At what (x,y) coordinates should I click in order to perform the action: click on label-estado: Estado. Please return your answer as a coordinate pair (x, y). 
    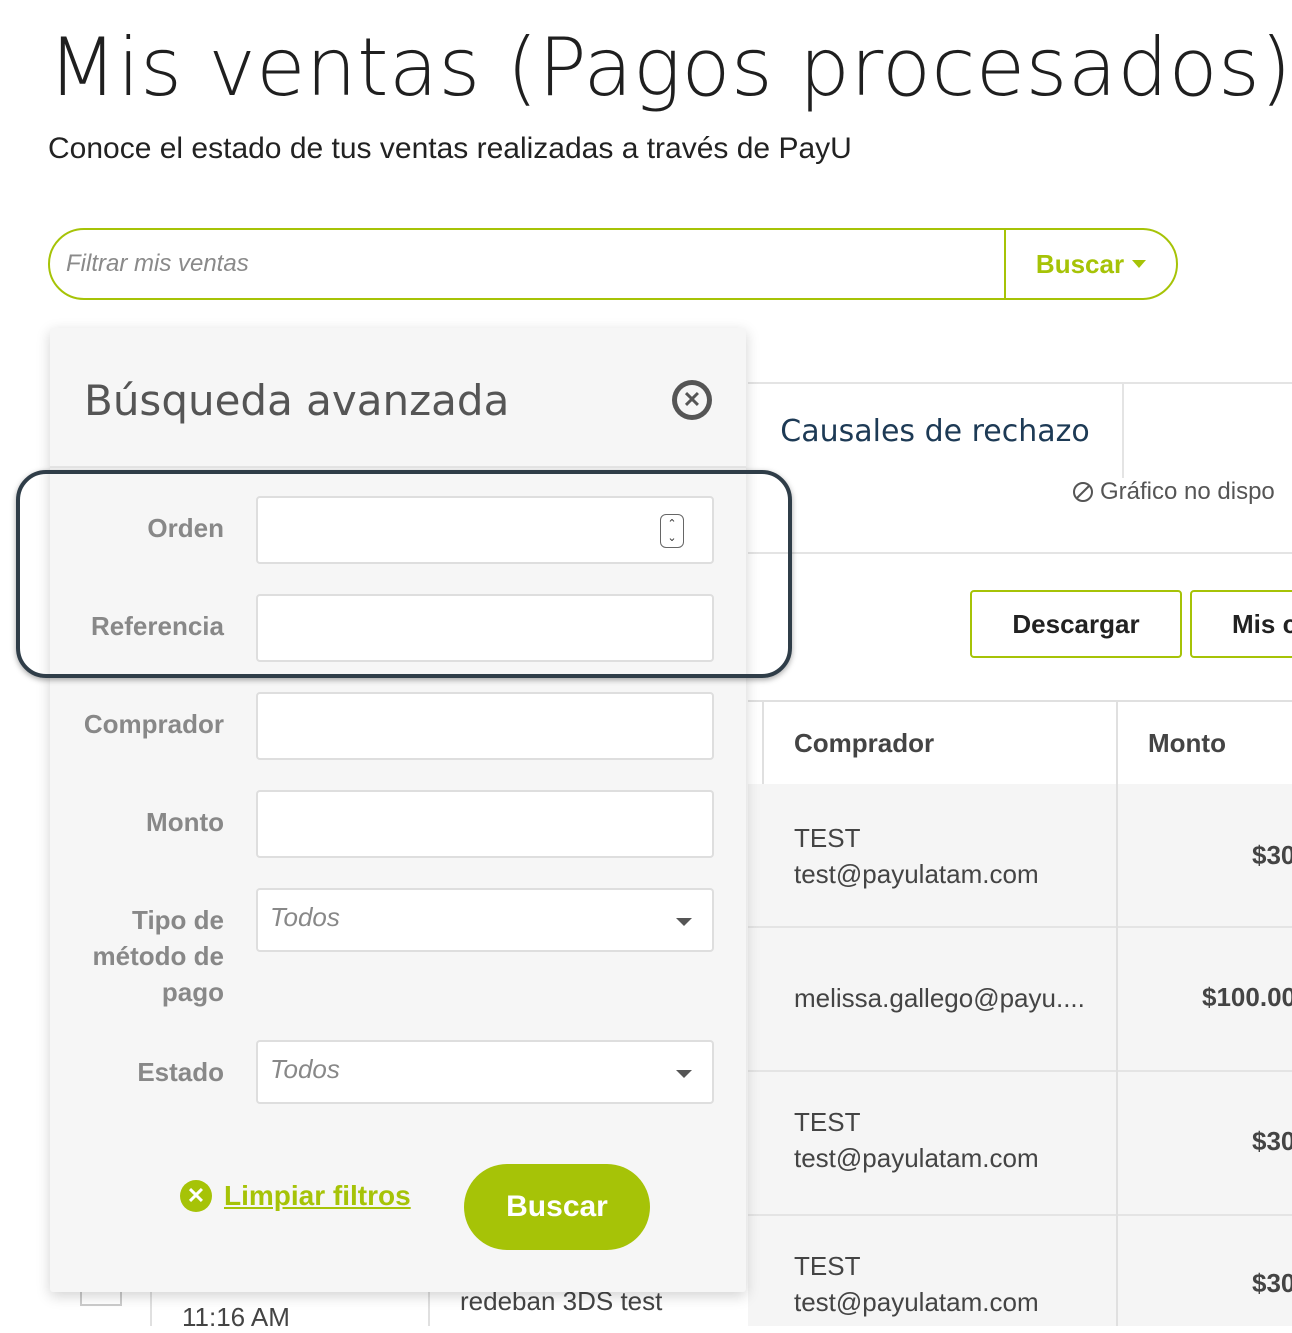
    Looking at the image, I should click on (180, 1072).